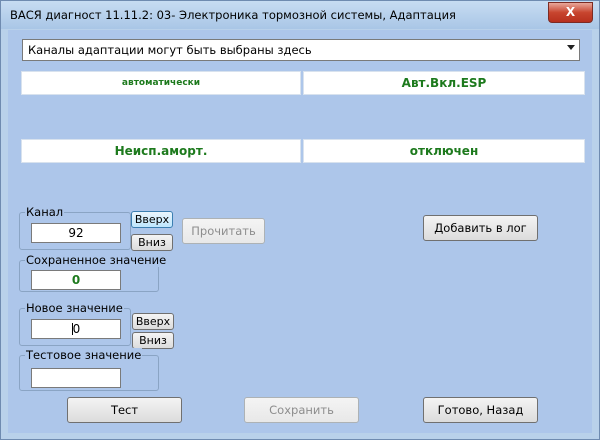  Describe the element at coordinates (161, 83) in the screenshot. I see `value-box-1-left: автоматически` at that location.